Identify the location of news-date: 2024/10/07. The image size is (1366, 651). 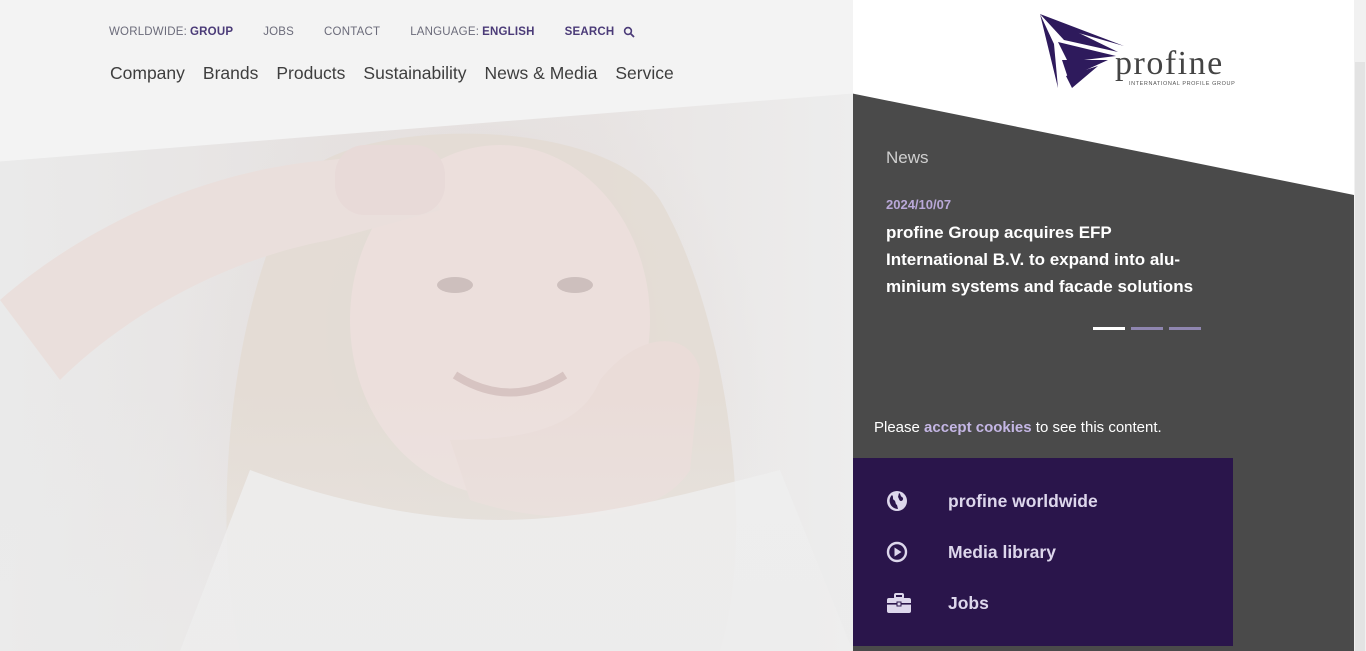
(919, 204).